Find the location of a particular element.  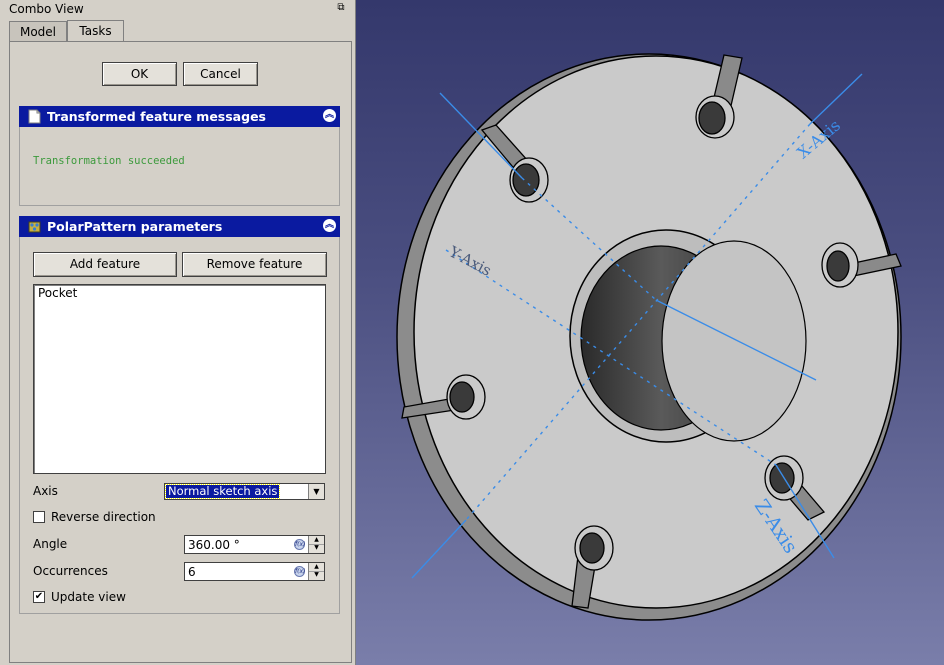

panel-title-text: Combo View is located at coordinates (46, 9).